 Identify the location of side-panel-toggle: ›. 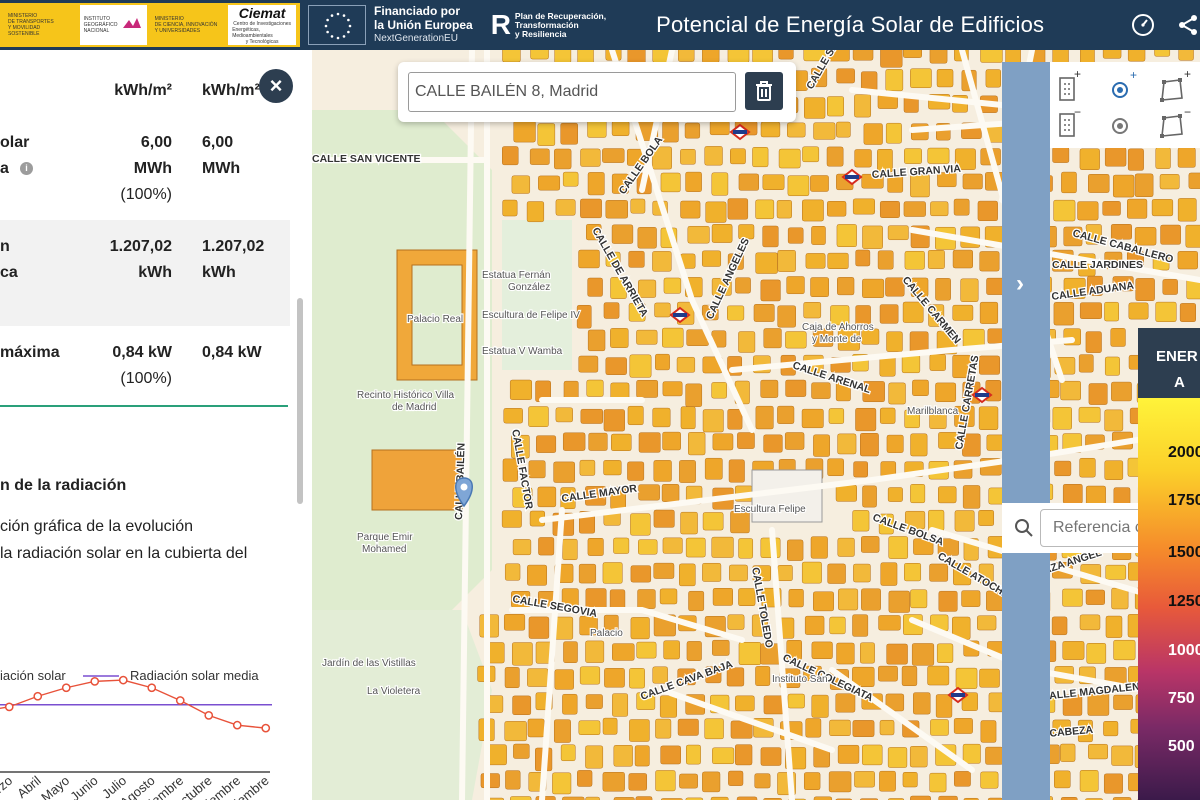
(1026, 431).